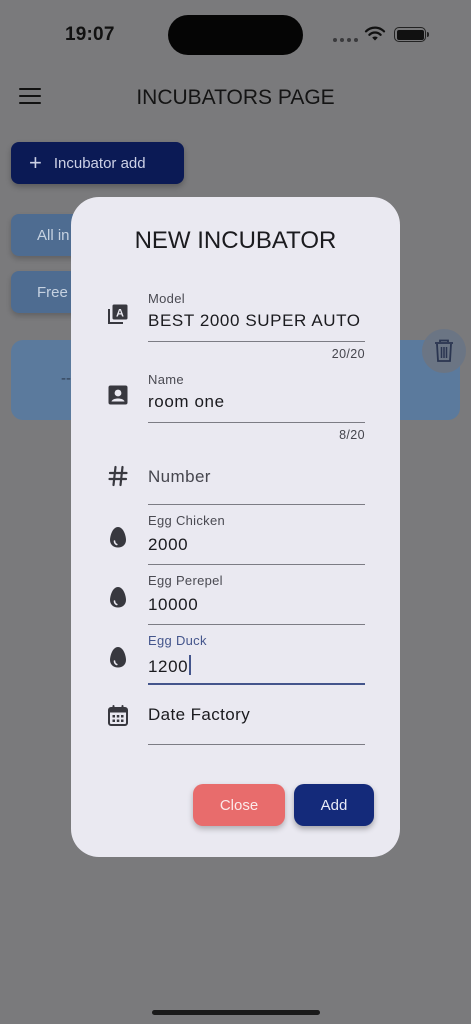 This screenshot has height=1024, width=471. I want to click on incubator-add-button: + Incubator add, so click(97, 163).